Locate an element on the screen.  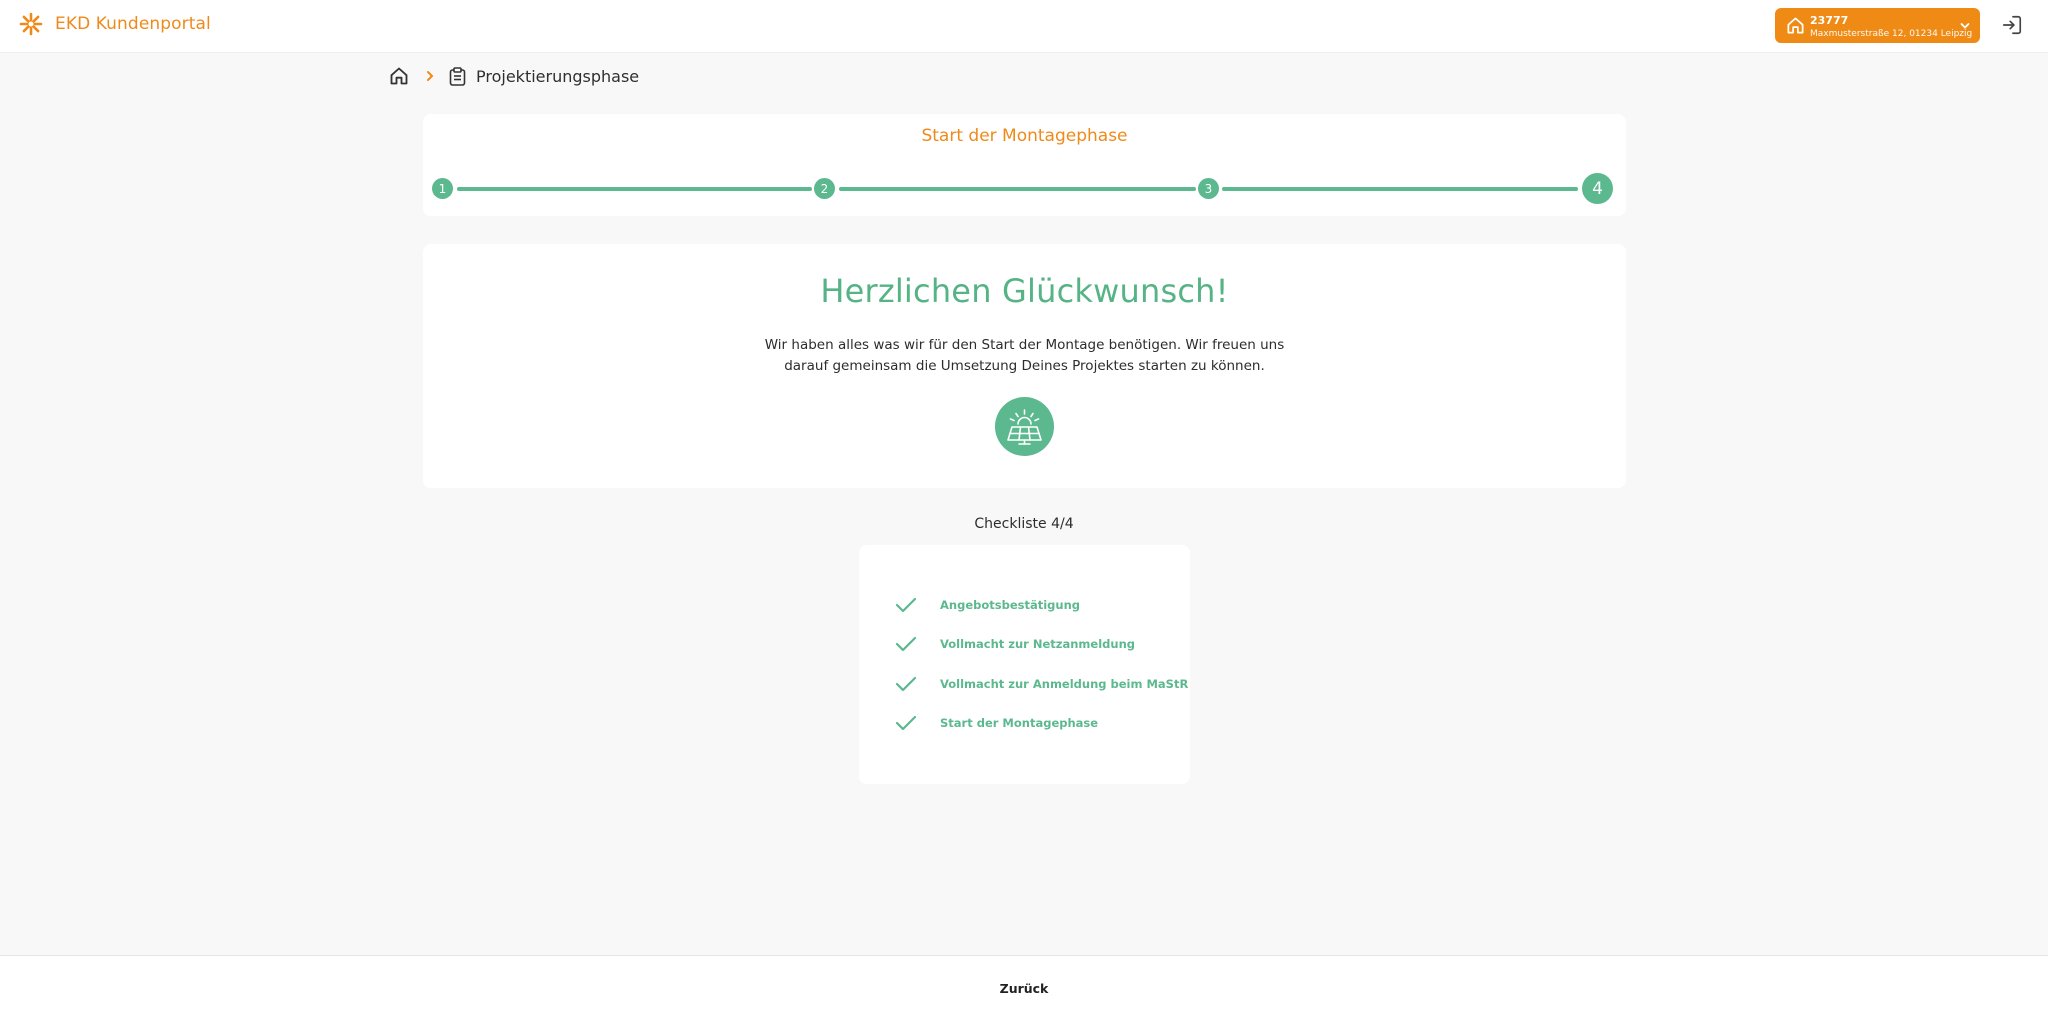
chevron-down-icon is located at coordinates (1965, 26).